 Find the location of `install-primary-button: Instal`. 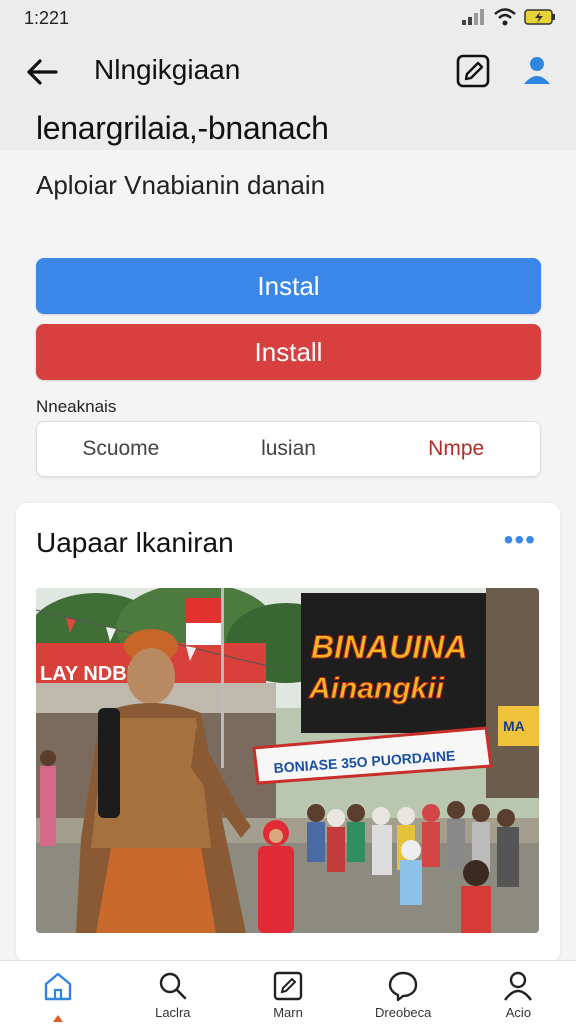

install-primary-button: Instal is located at coordinates (288, 286).